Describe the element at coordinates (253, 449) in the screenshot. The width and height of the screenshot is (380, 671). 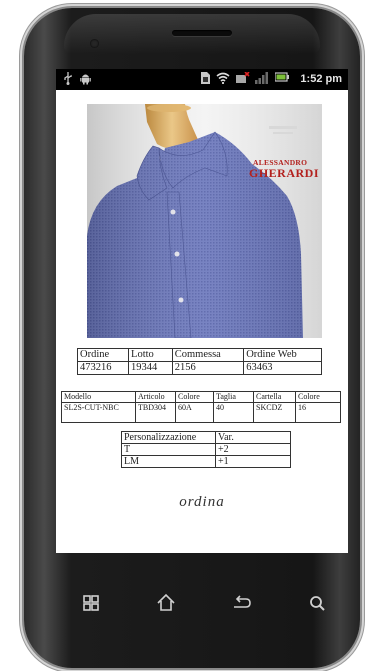
I see `value-cell: +2` at that location.